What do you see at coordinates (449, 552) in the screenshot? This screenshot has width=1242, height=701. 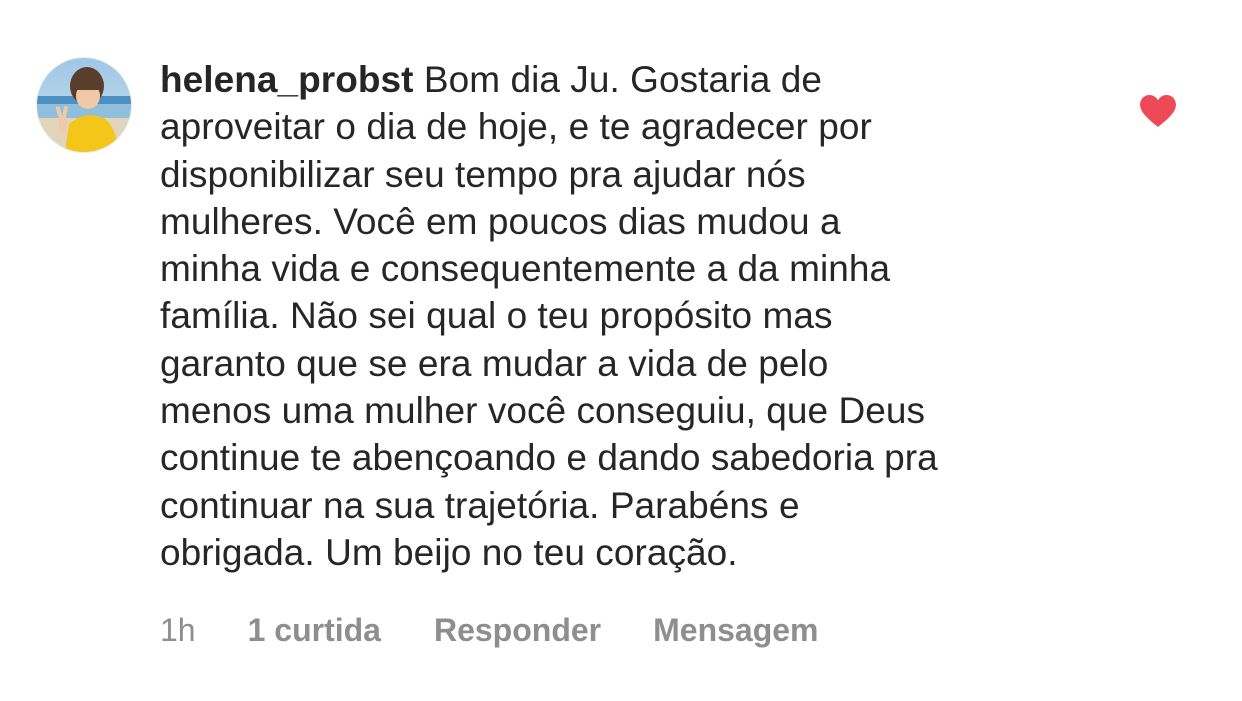 I see `comment-text-line: obrigada. Um beijo no teu coração.` at bounding box center [449, 552].